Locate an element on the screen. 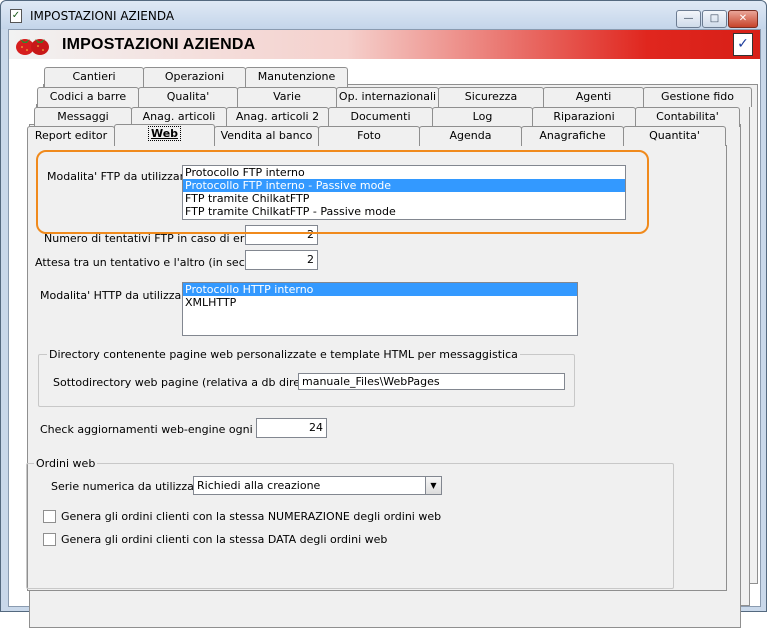 The image size is (767, 628). tab-anagrafiche: Anagrafiche is located at coordinates (572, 136).